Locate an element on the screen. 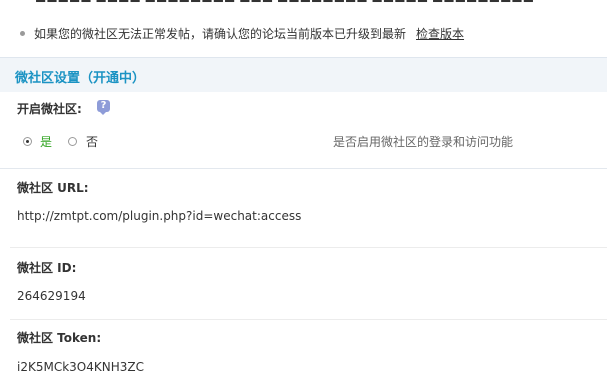 This screenshot has width=607, height=382. radio-yes is located at coordinates (27, 141).